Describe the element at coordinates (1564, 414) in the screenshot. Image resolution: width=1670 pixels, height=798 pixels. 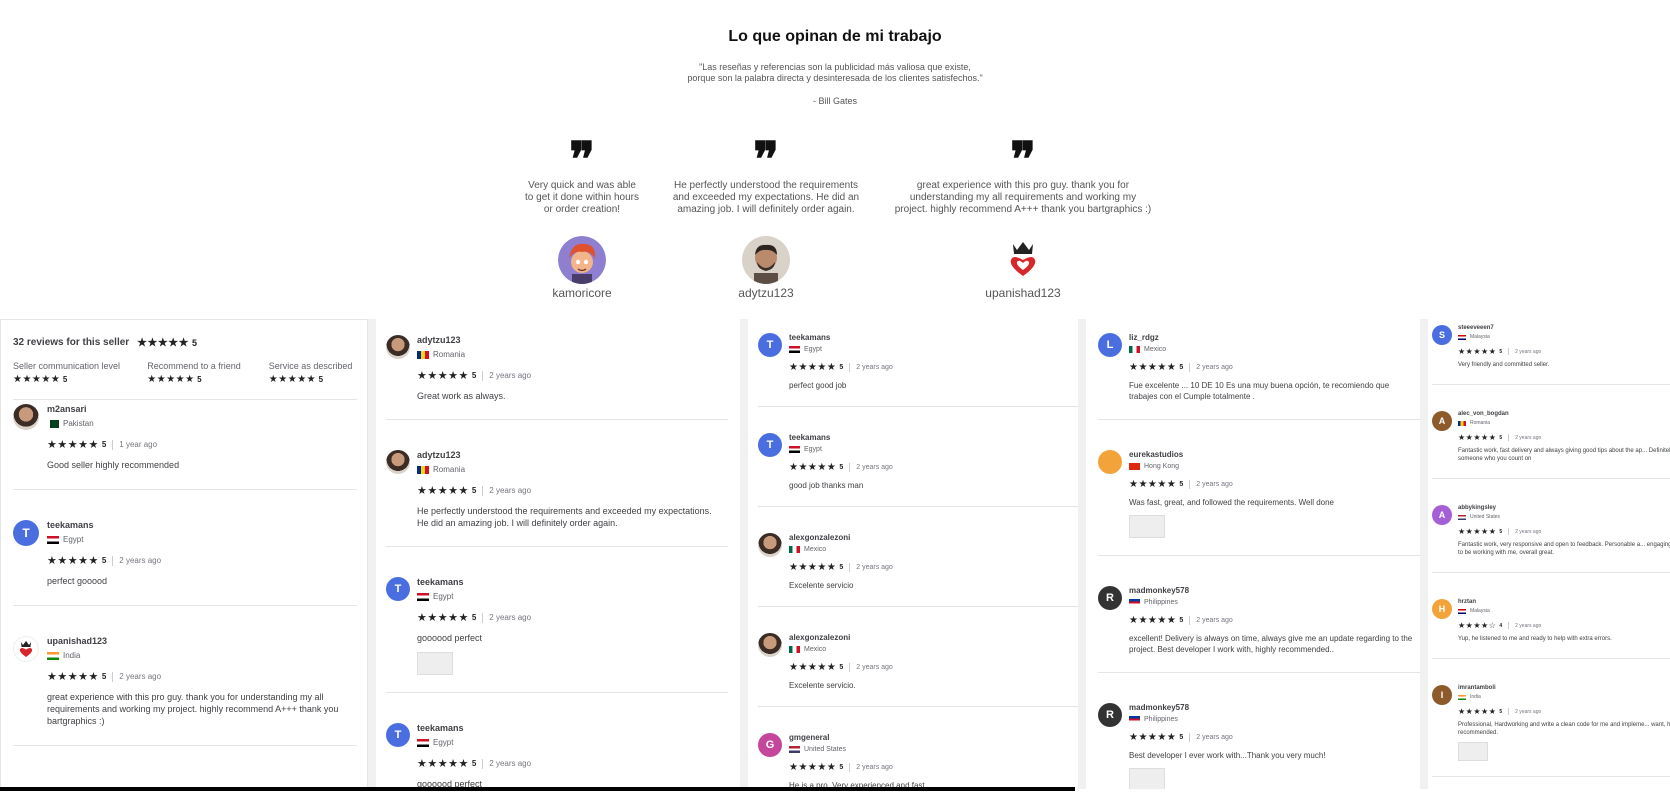
I see `reviewer-name: alec_von_bogdan` at that location.